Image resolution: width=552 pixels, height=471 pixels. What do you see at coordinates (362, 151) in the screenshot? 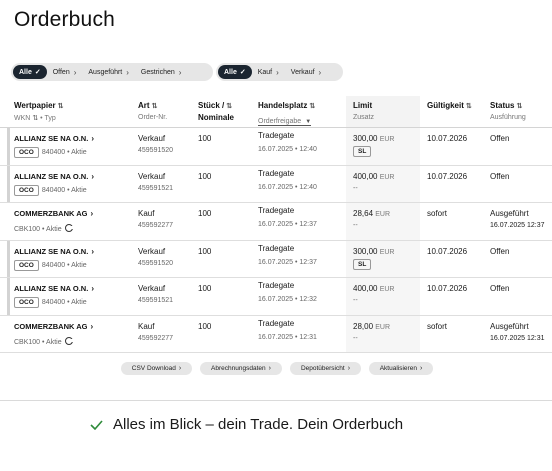
I see `zusatz: SL` at bounding box center [362, 151].